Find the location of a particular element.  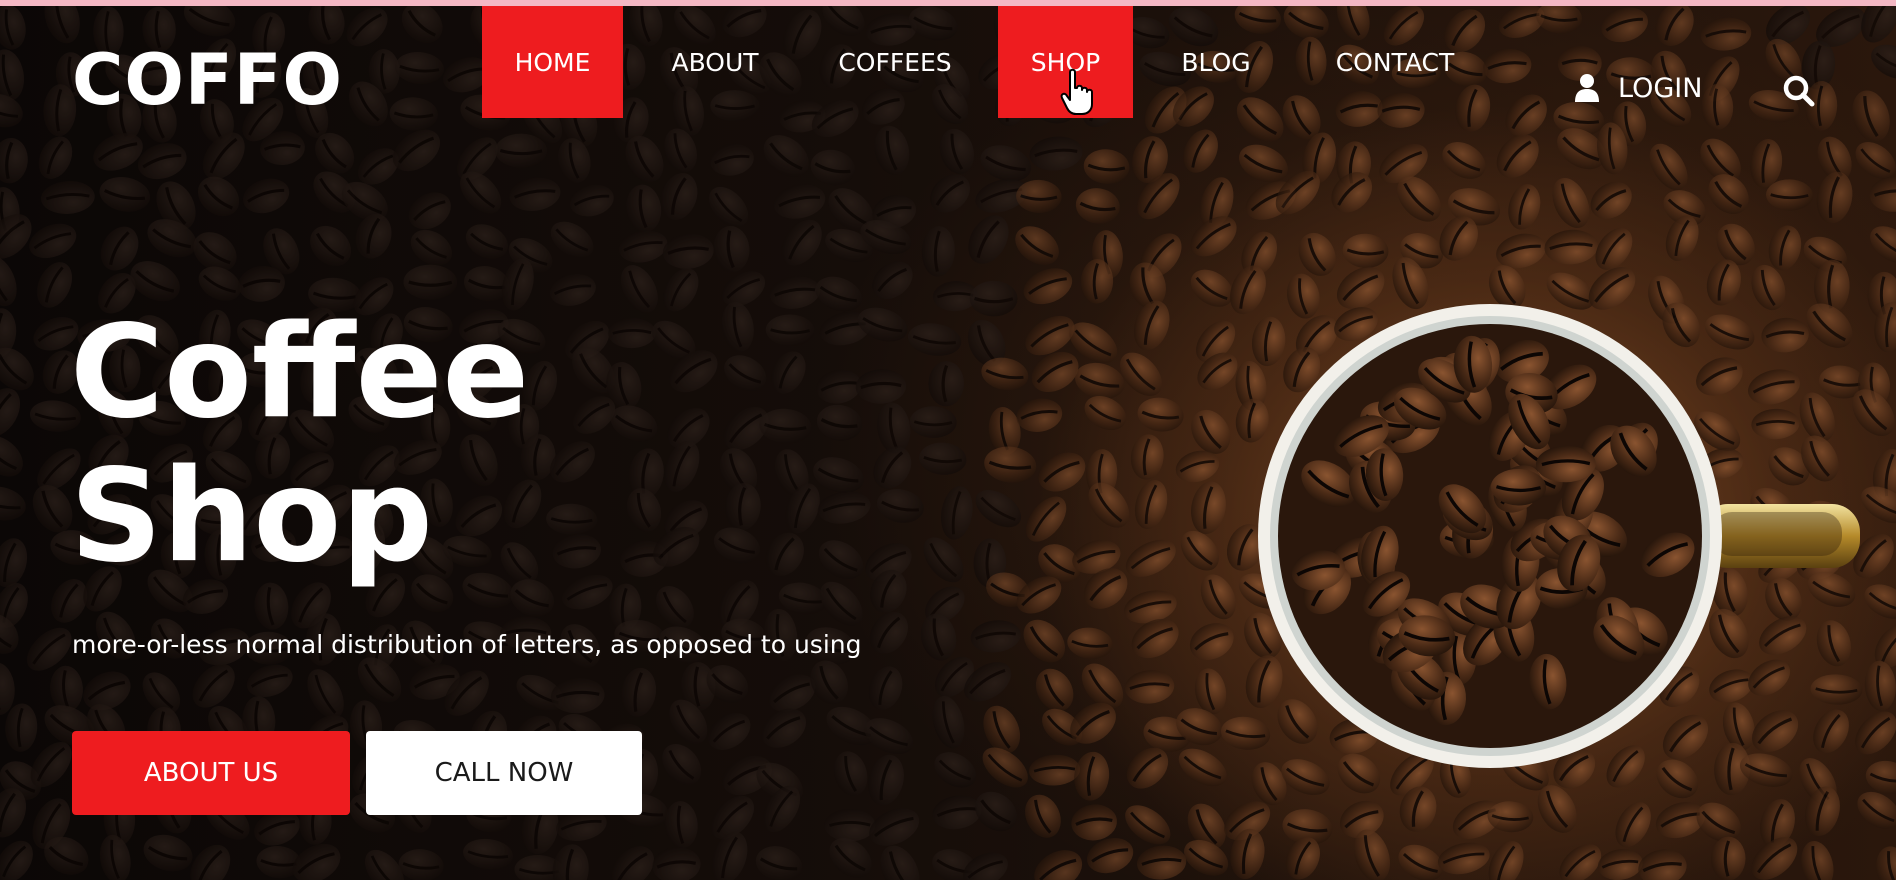

nav-home: HOME is located at coordinates (552, 62).